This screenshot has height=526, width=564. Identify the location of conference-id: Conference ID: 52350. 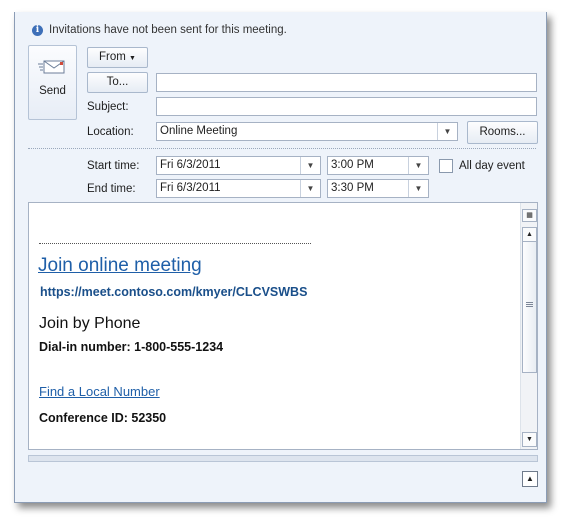
(103, 418).